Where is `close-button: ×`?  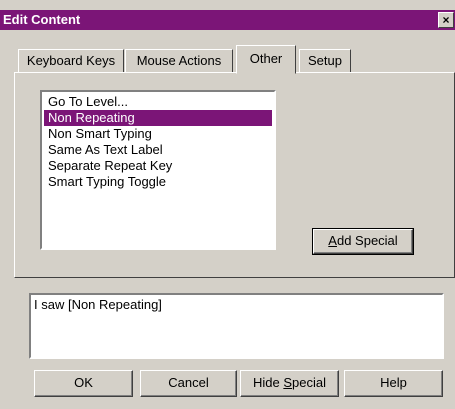 close-button: × is located at coordinates (446, 20).